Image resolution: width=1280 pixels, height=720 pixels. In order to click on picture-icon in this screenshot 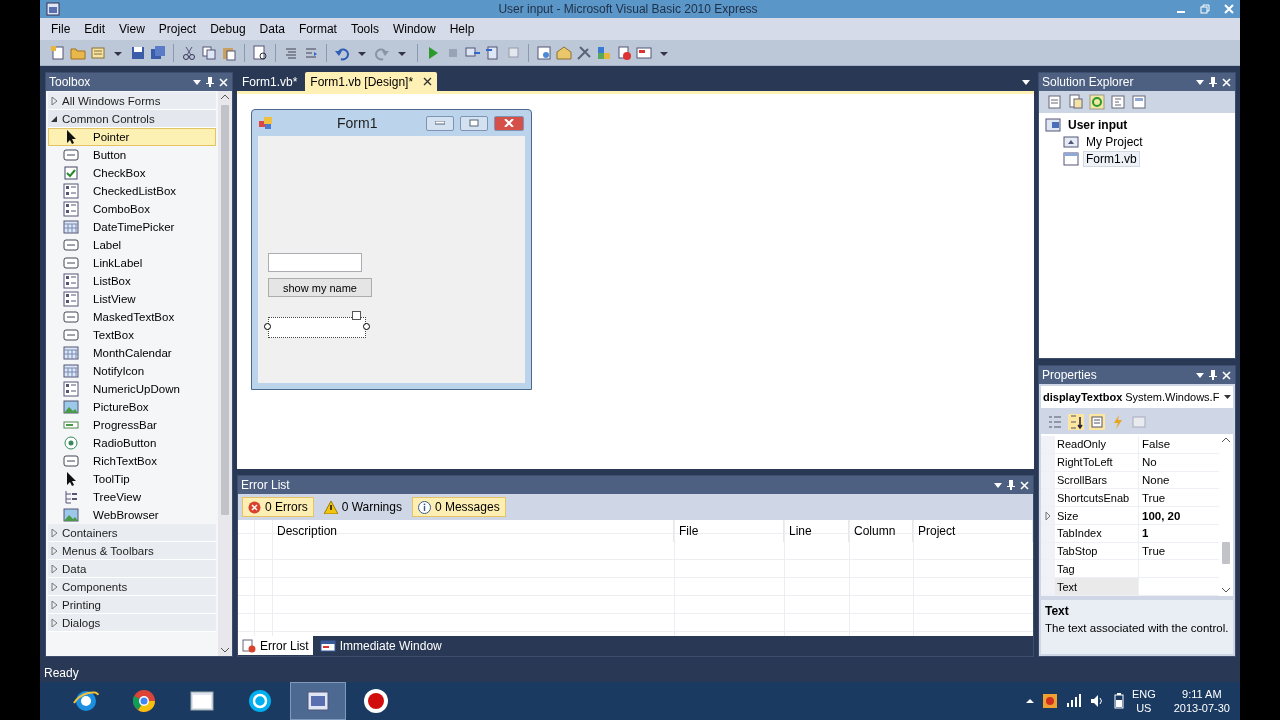, I will do `click(71, 407)`.